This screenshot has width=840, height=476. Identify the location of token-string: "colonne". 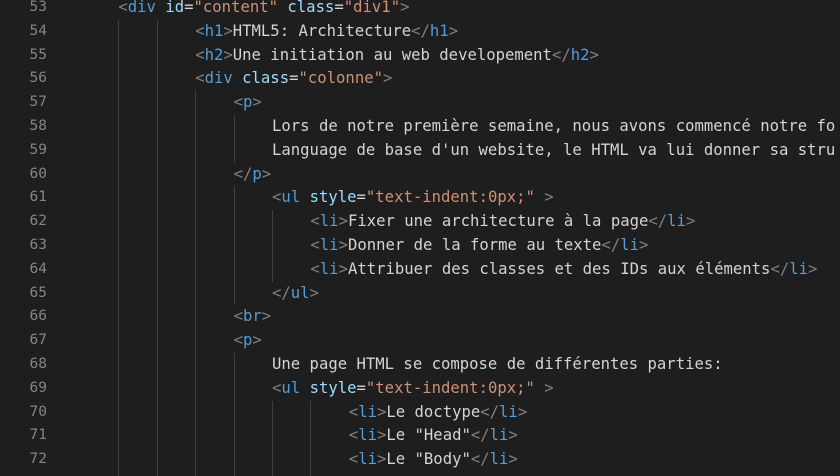
(340, 78).